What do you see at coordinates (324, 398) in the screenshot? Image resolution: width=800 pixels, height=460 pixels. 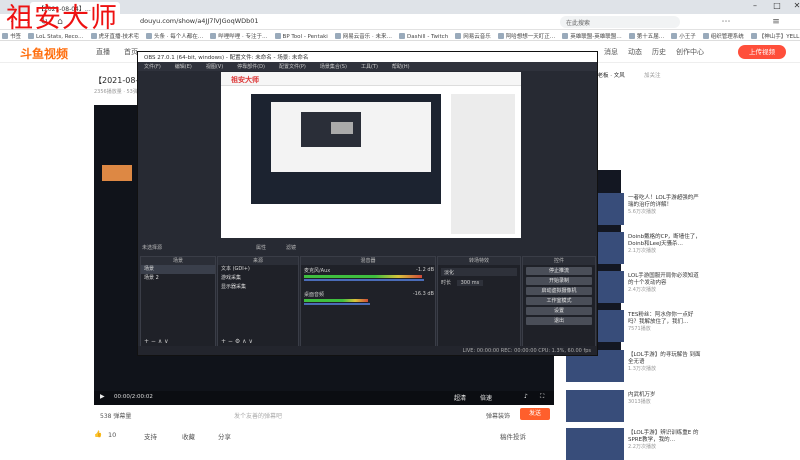 I see `player-controls: ▶ 00:00/2:00:02 超清 倍速 ♪ ⛶` at bounding box center [324, 398].